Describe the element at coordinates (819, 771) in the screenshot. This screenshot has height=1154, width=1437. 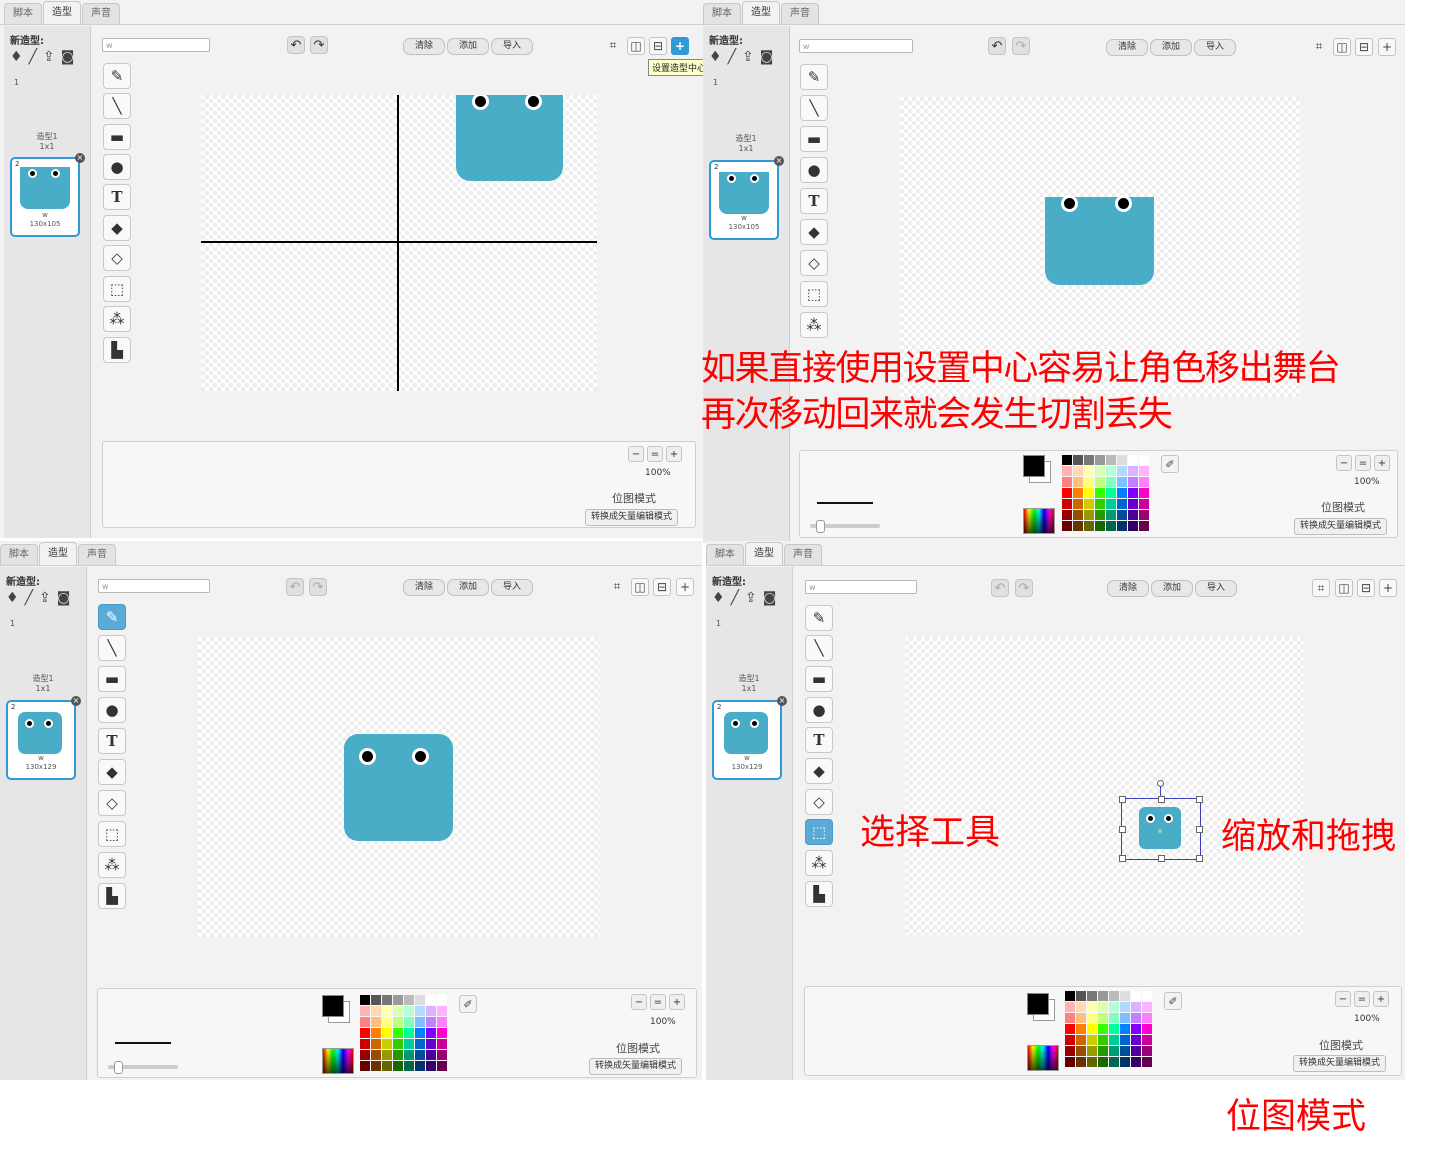
I see `fill-tool: ◆` at that location.